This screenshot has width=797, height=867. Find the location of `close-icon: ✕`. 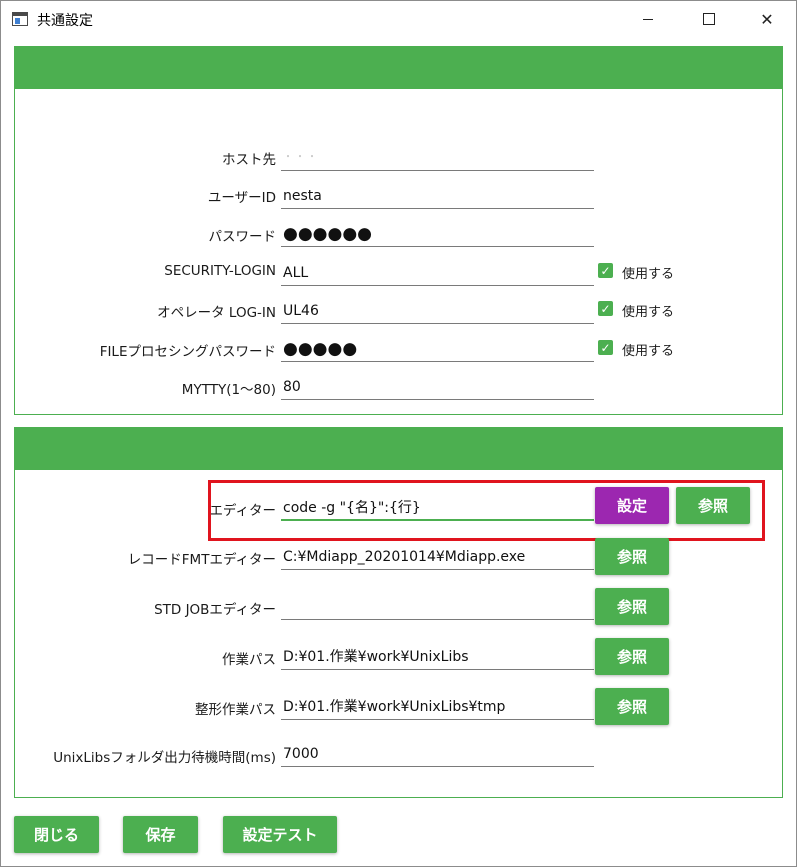

close-icon: ✕ is located at coordinates (767, 19).